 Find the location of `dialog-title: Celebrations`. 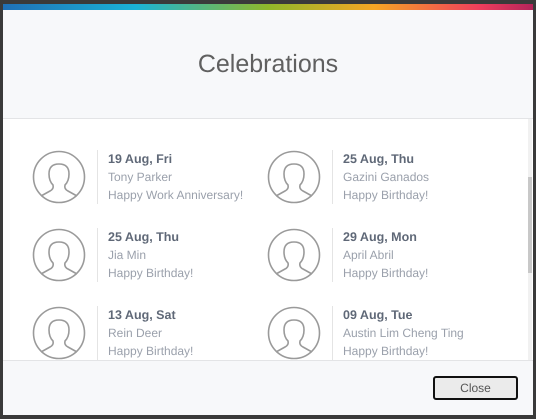

dialog-title: Celebrations is located at coordinates (268, 64).